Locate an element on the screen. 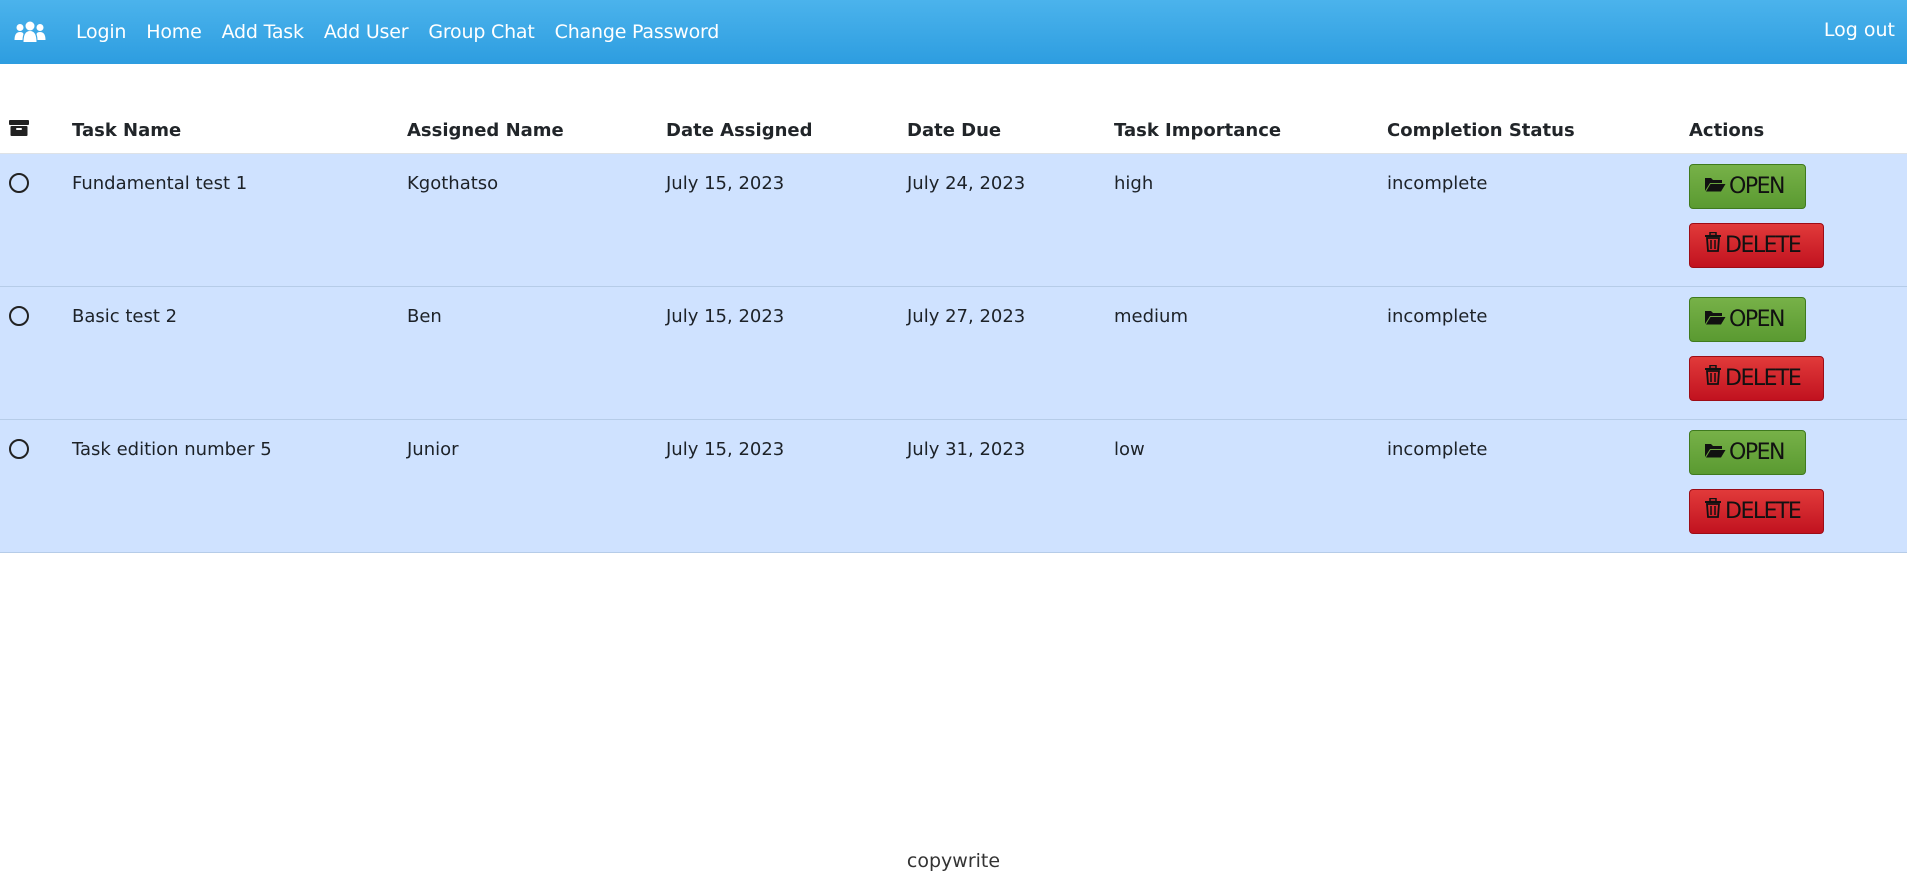 This screenshot has width=1907, height=889. task-name-cell: Task edition number 5 is located at coordinates (239, 486).